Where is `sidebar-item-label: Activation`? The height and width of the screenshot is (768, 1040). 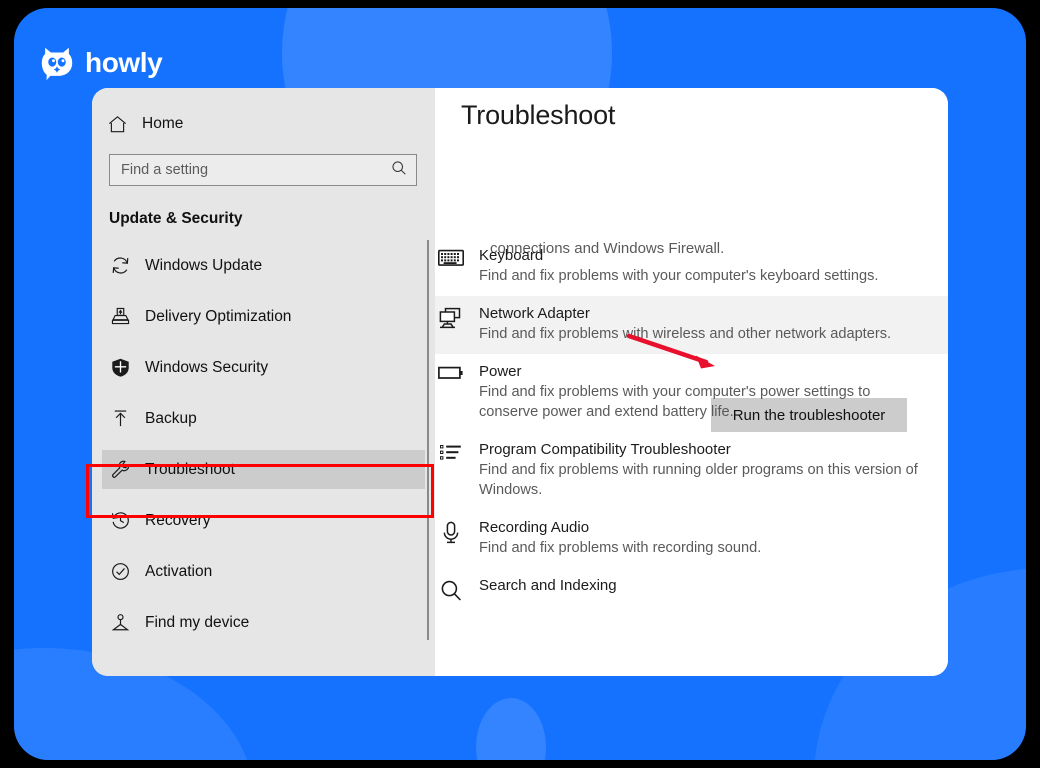
sidebar-item-label: Activation is located at coordinates (179, 571).